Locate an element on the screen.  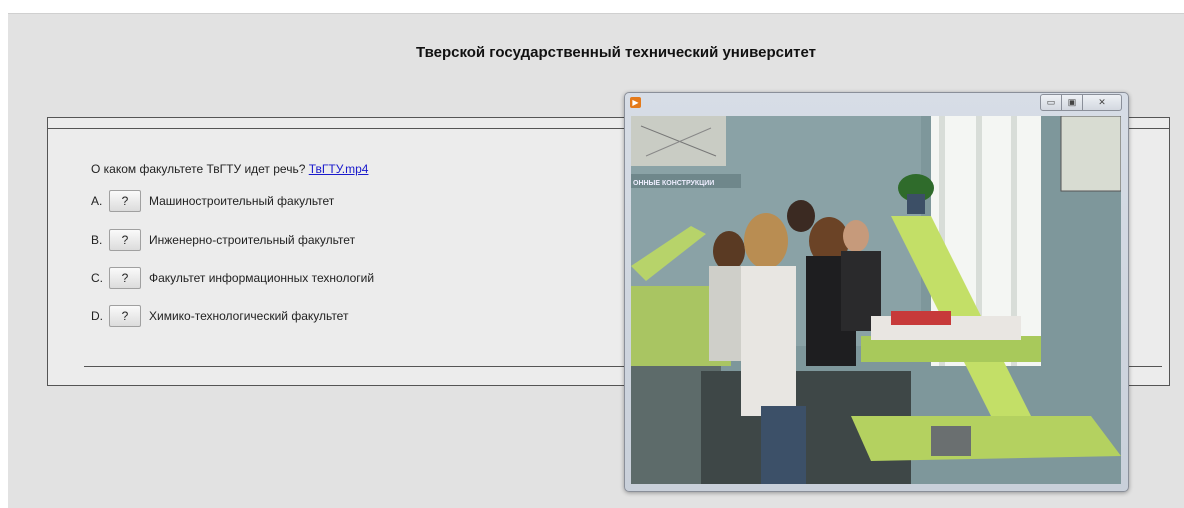
close-button: ✕ is located at coordinates (1102, 102).